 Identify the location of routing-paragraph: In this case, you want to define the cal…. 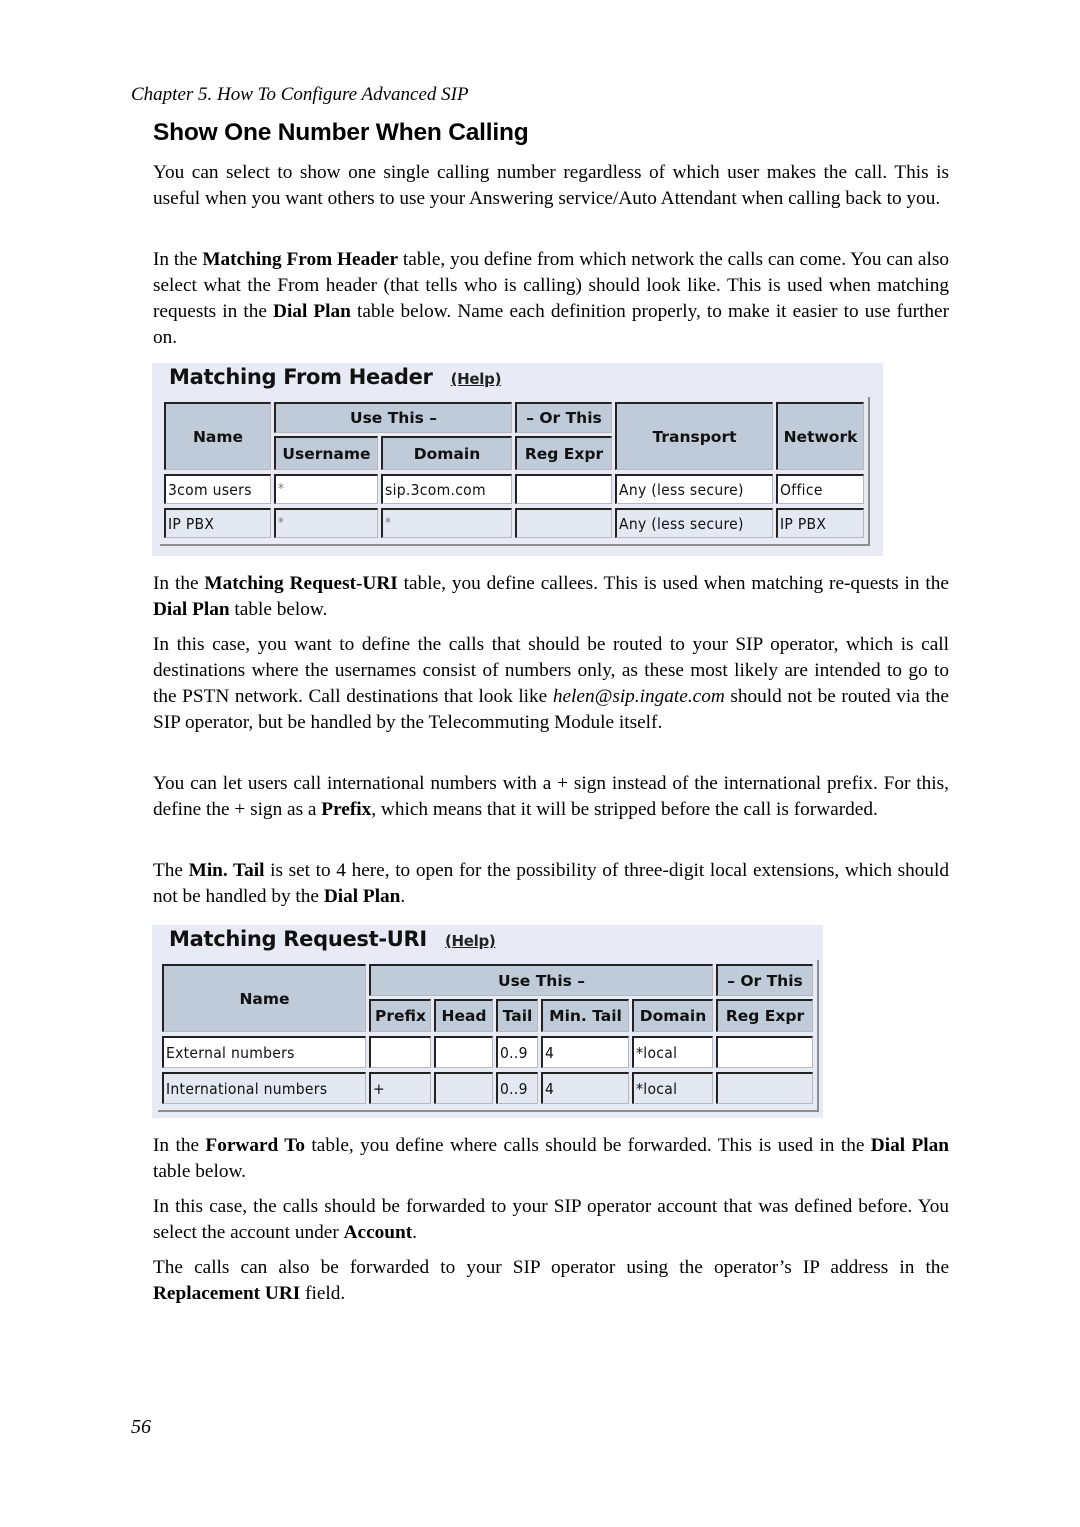
(551, 683).